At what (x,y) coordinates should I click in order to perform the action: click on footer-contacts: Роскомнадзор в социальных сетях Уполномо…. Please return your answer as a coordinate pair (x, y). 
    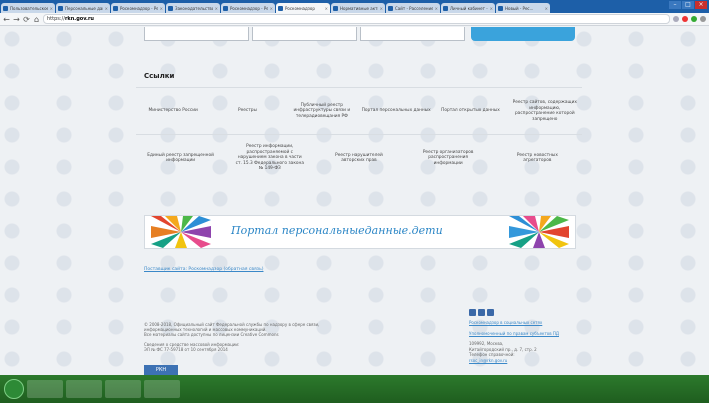
    Looking at the image, I should click on (525, 336).